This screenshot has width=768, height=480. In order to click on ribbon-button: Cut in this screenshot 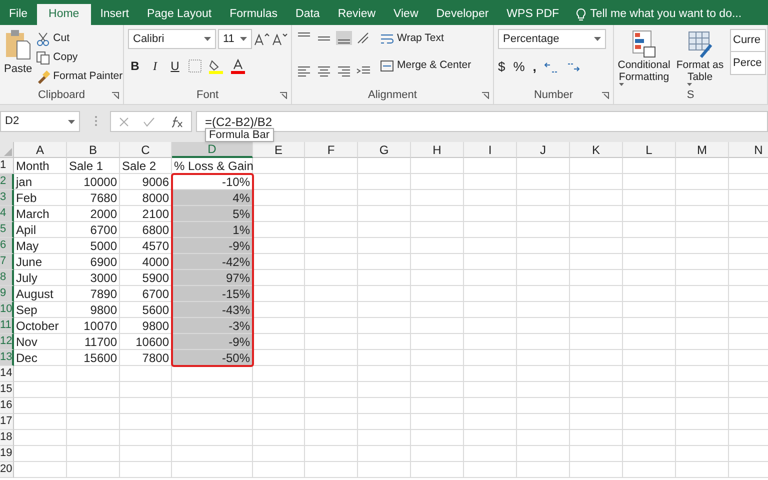, I will do `click(79, 38)`.